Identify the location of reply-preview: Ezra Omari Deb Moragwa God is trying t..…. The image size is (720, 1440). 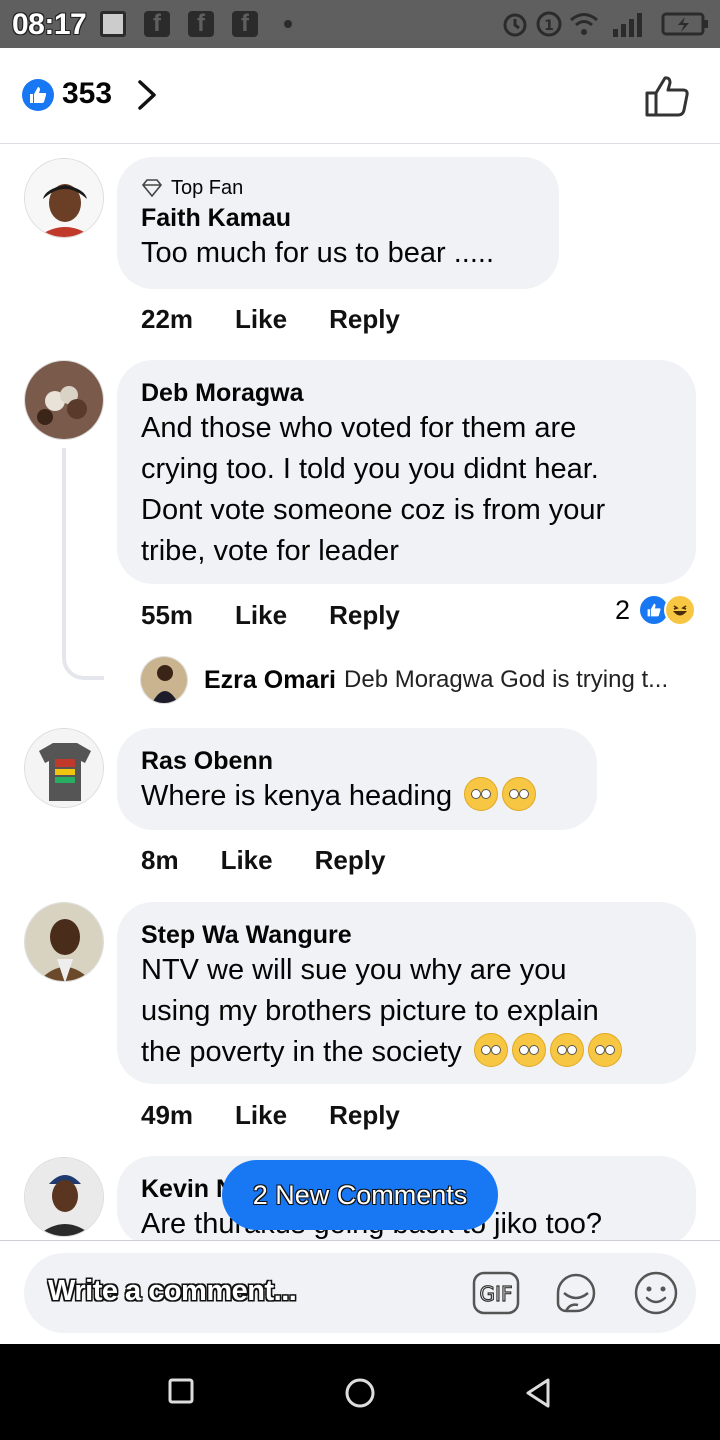
(404, 680).